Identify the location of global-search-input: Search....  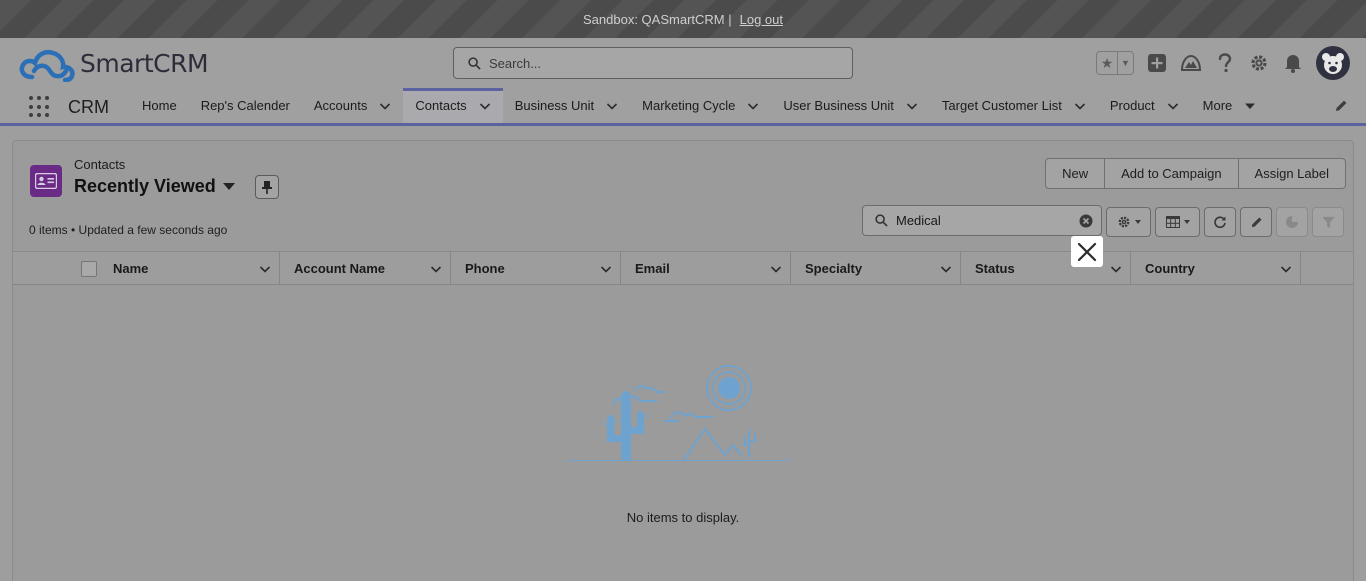
(653, 63).